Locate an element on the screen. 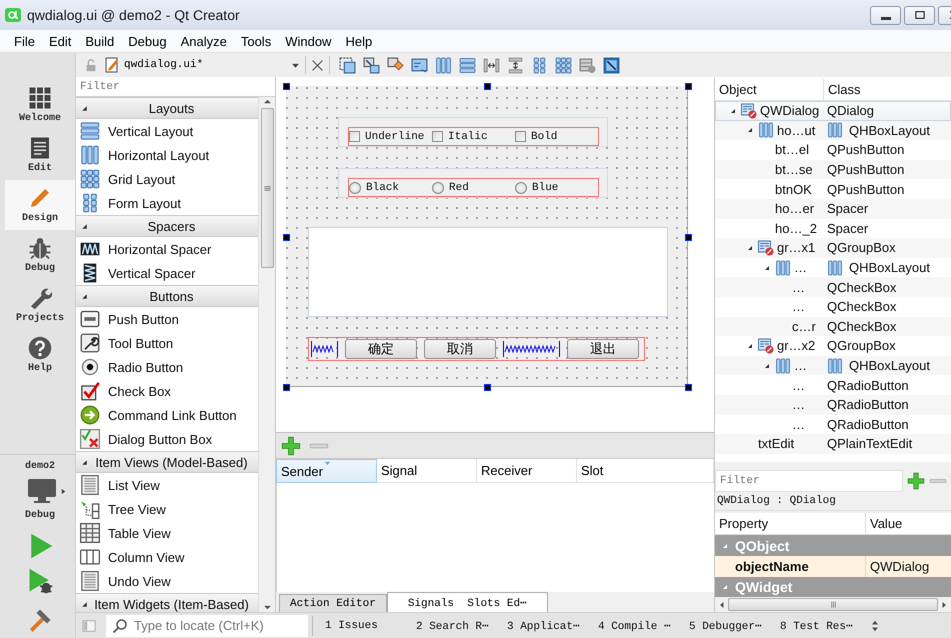 The image size is (951, 638). menu-item: Debug is located at coordinates (147, 41).